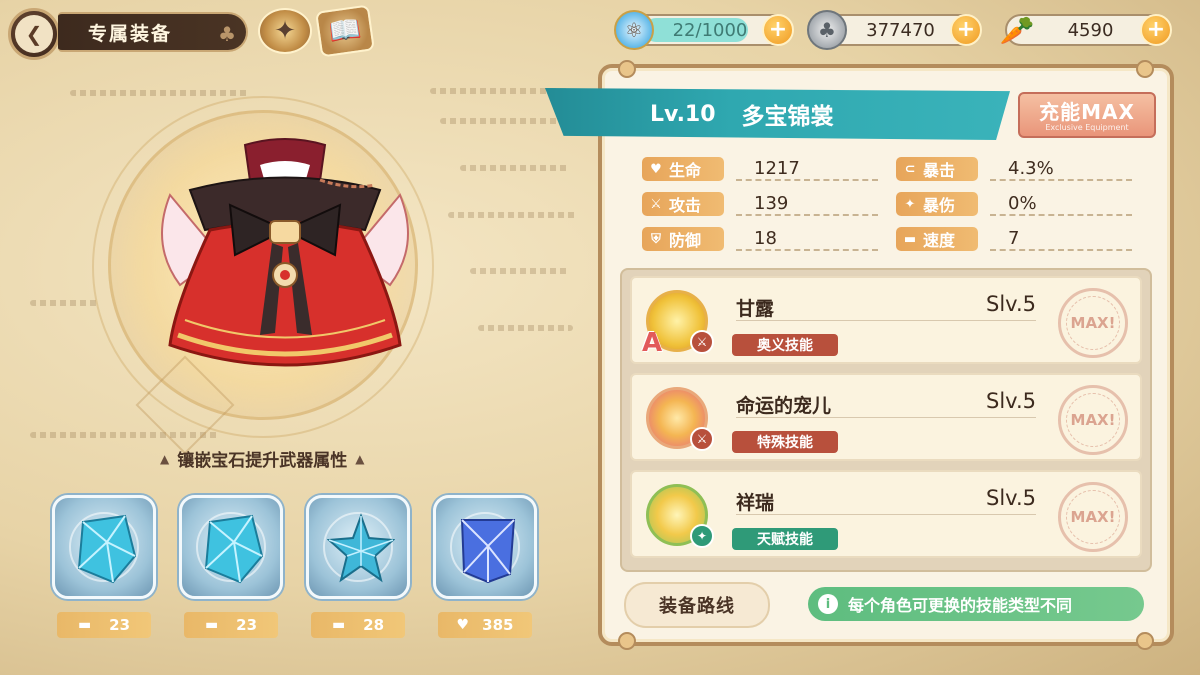 This screenshot has height=675, width=1200. I want to click on stat-label-text: 攻击, so click(685, 205).